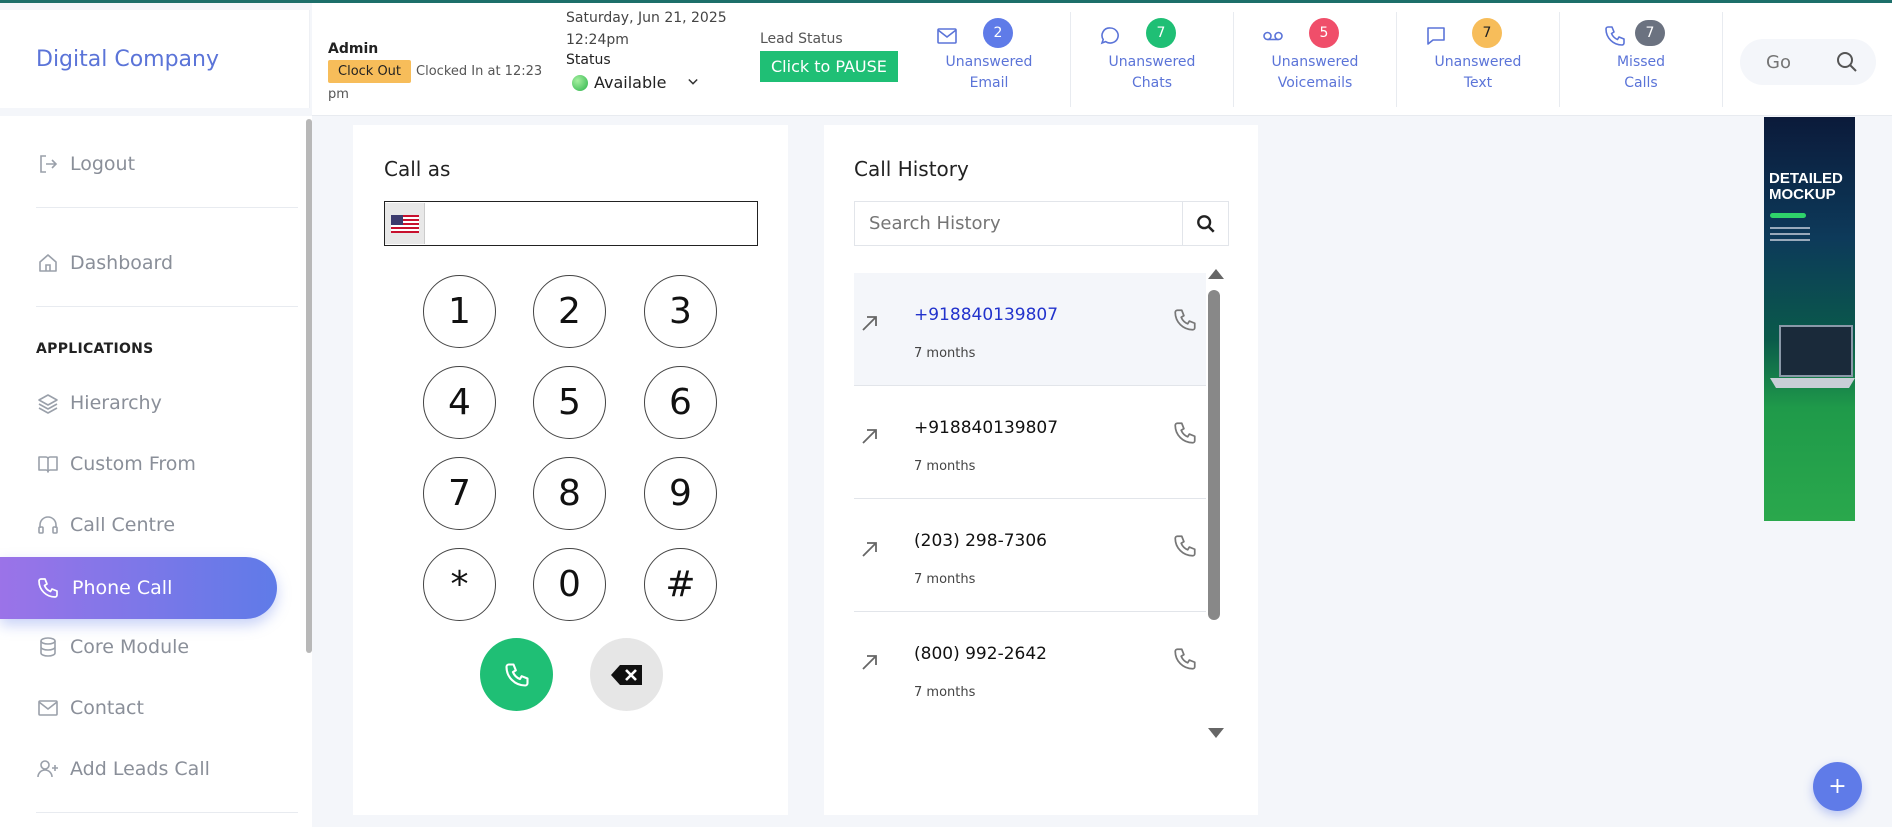  I want to click on ad-banner: DETAILED MOCKUP, so click(1809, 319).